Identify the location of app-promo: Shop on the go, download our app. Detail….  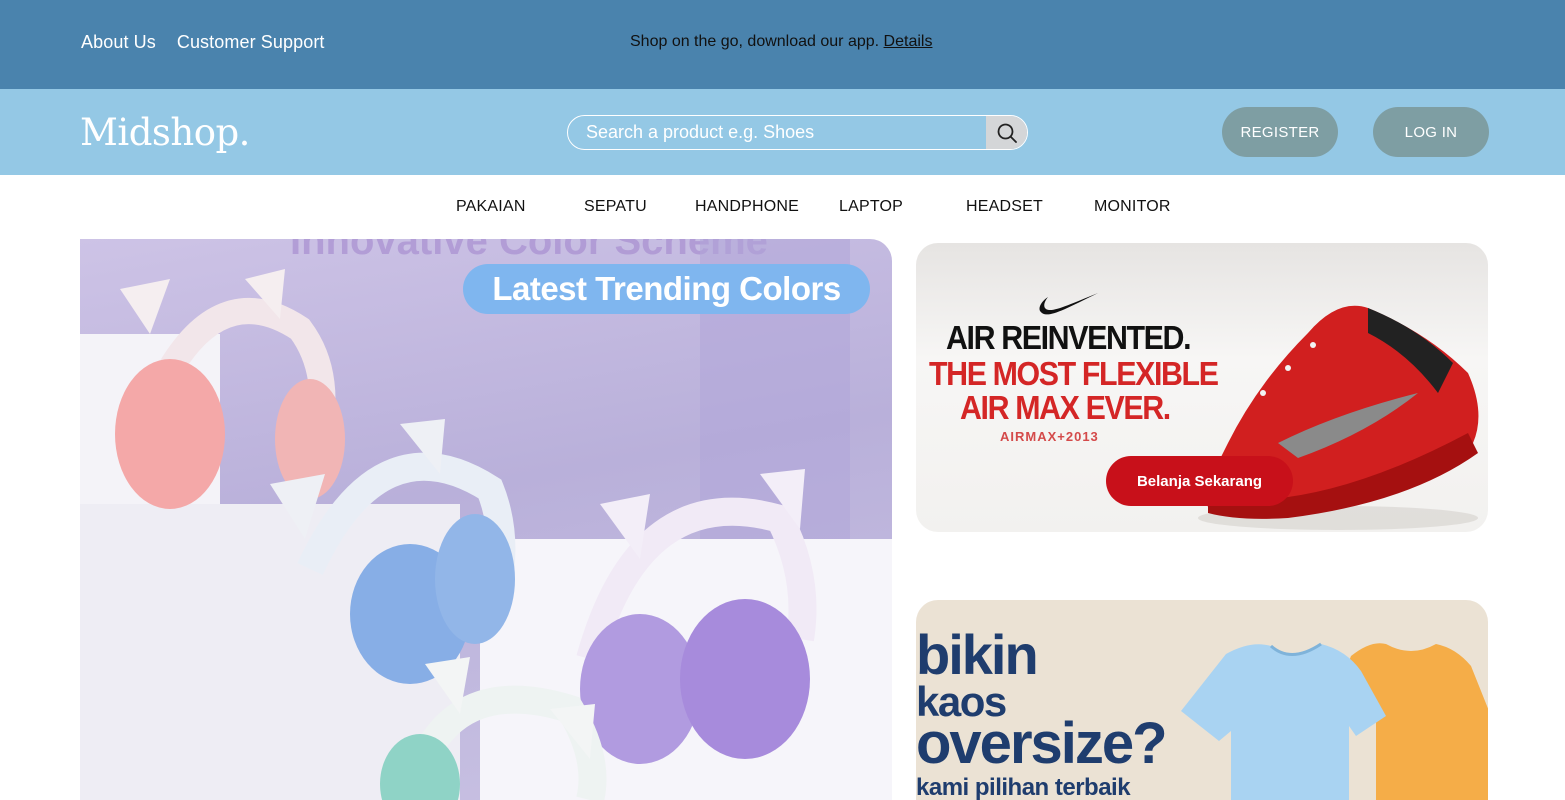
(781, 42).